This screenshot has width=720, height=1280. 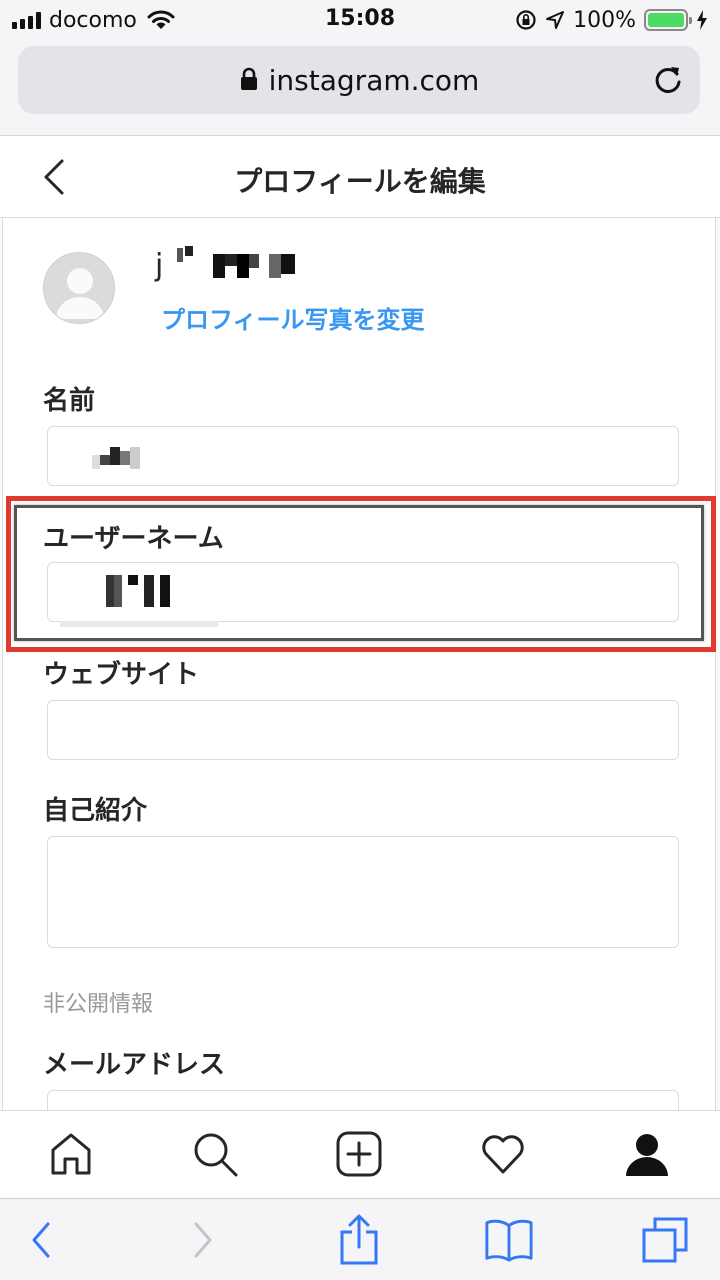 What do you see at coordinates (360, 181) in the screenshot?
I see `page-title: プロフィールを編集` at bounding box center [360, 181].